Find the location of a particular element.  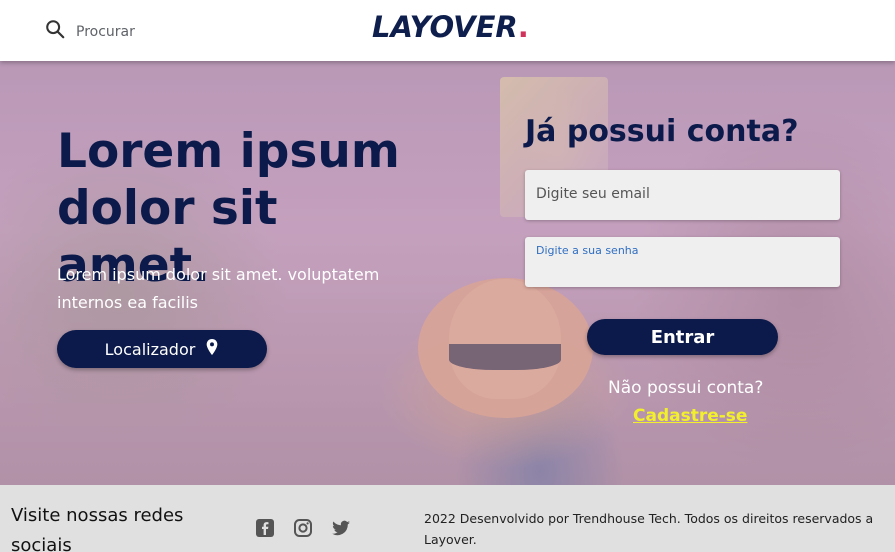

logo: LAYOVER. is located at coordinates (450, 27).